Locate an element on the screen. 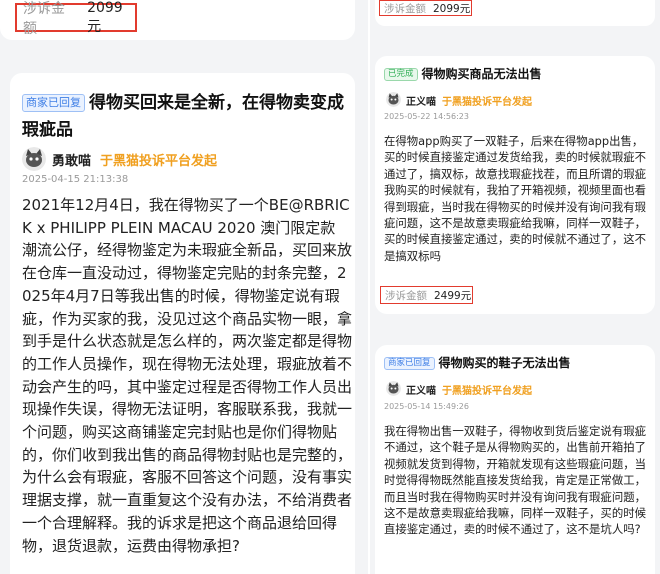  complaint-timestamp: 2025-05-22 14:56:23 is located at coordinates (426, 116).